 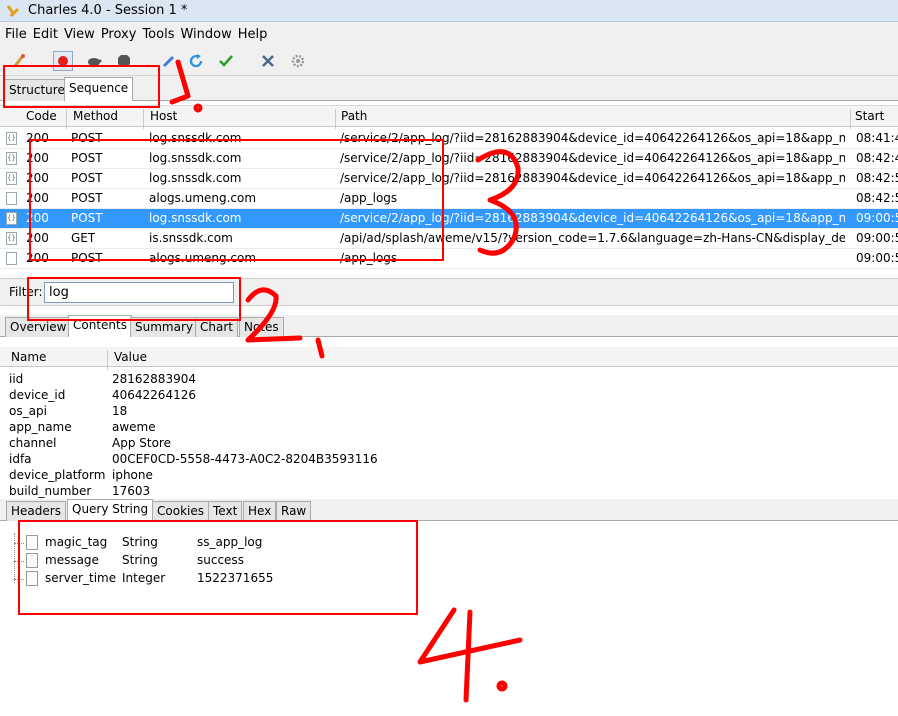 What do you see at coordinates (449, 292) in the screenshot?
I see `filter-bar: Filter:` at bounding box center [449, 292].